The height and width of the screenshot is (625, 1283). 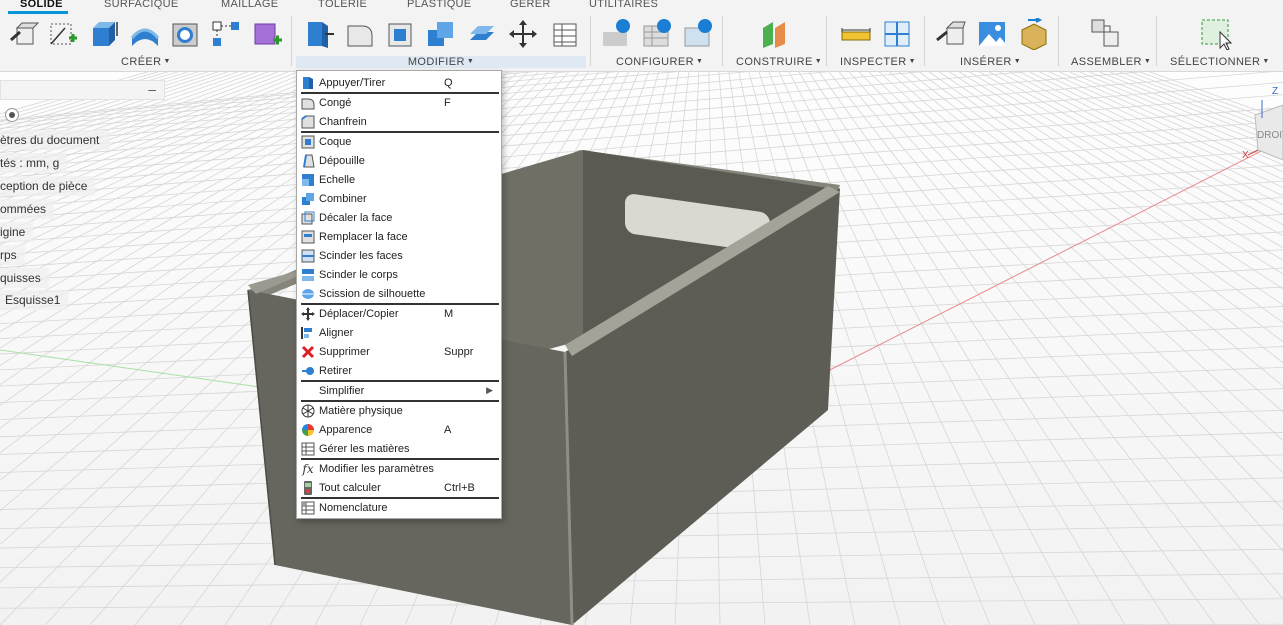 What do you see at coordinates (482, 34) in the screenshot?
I see `offset-face-icon` at bounding box center [482, 34].